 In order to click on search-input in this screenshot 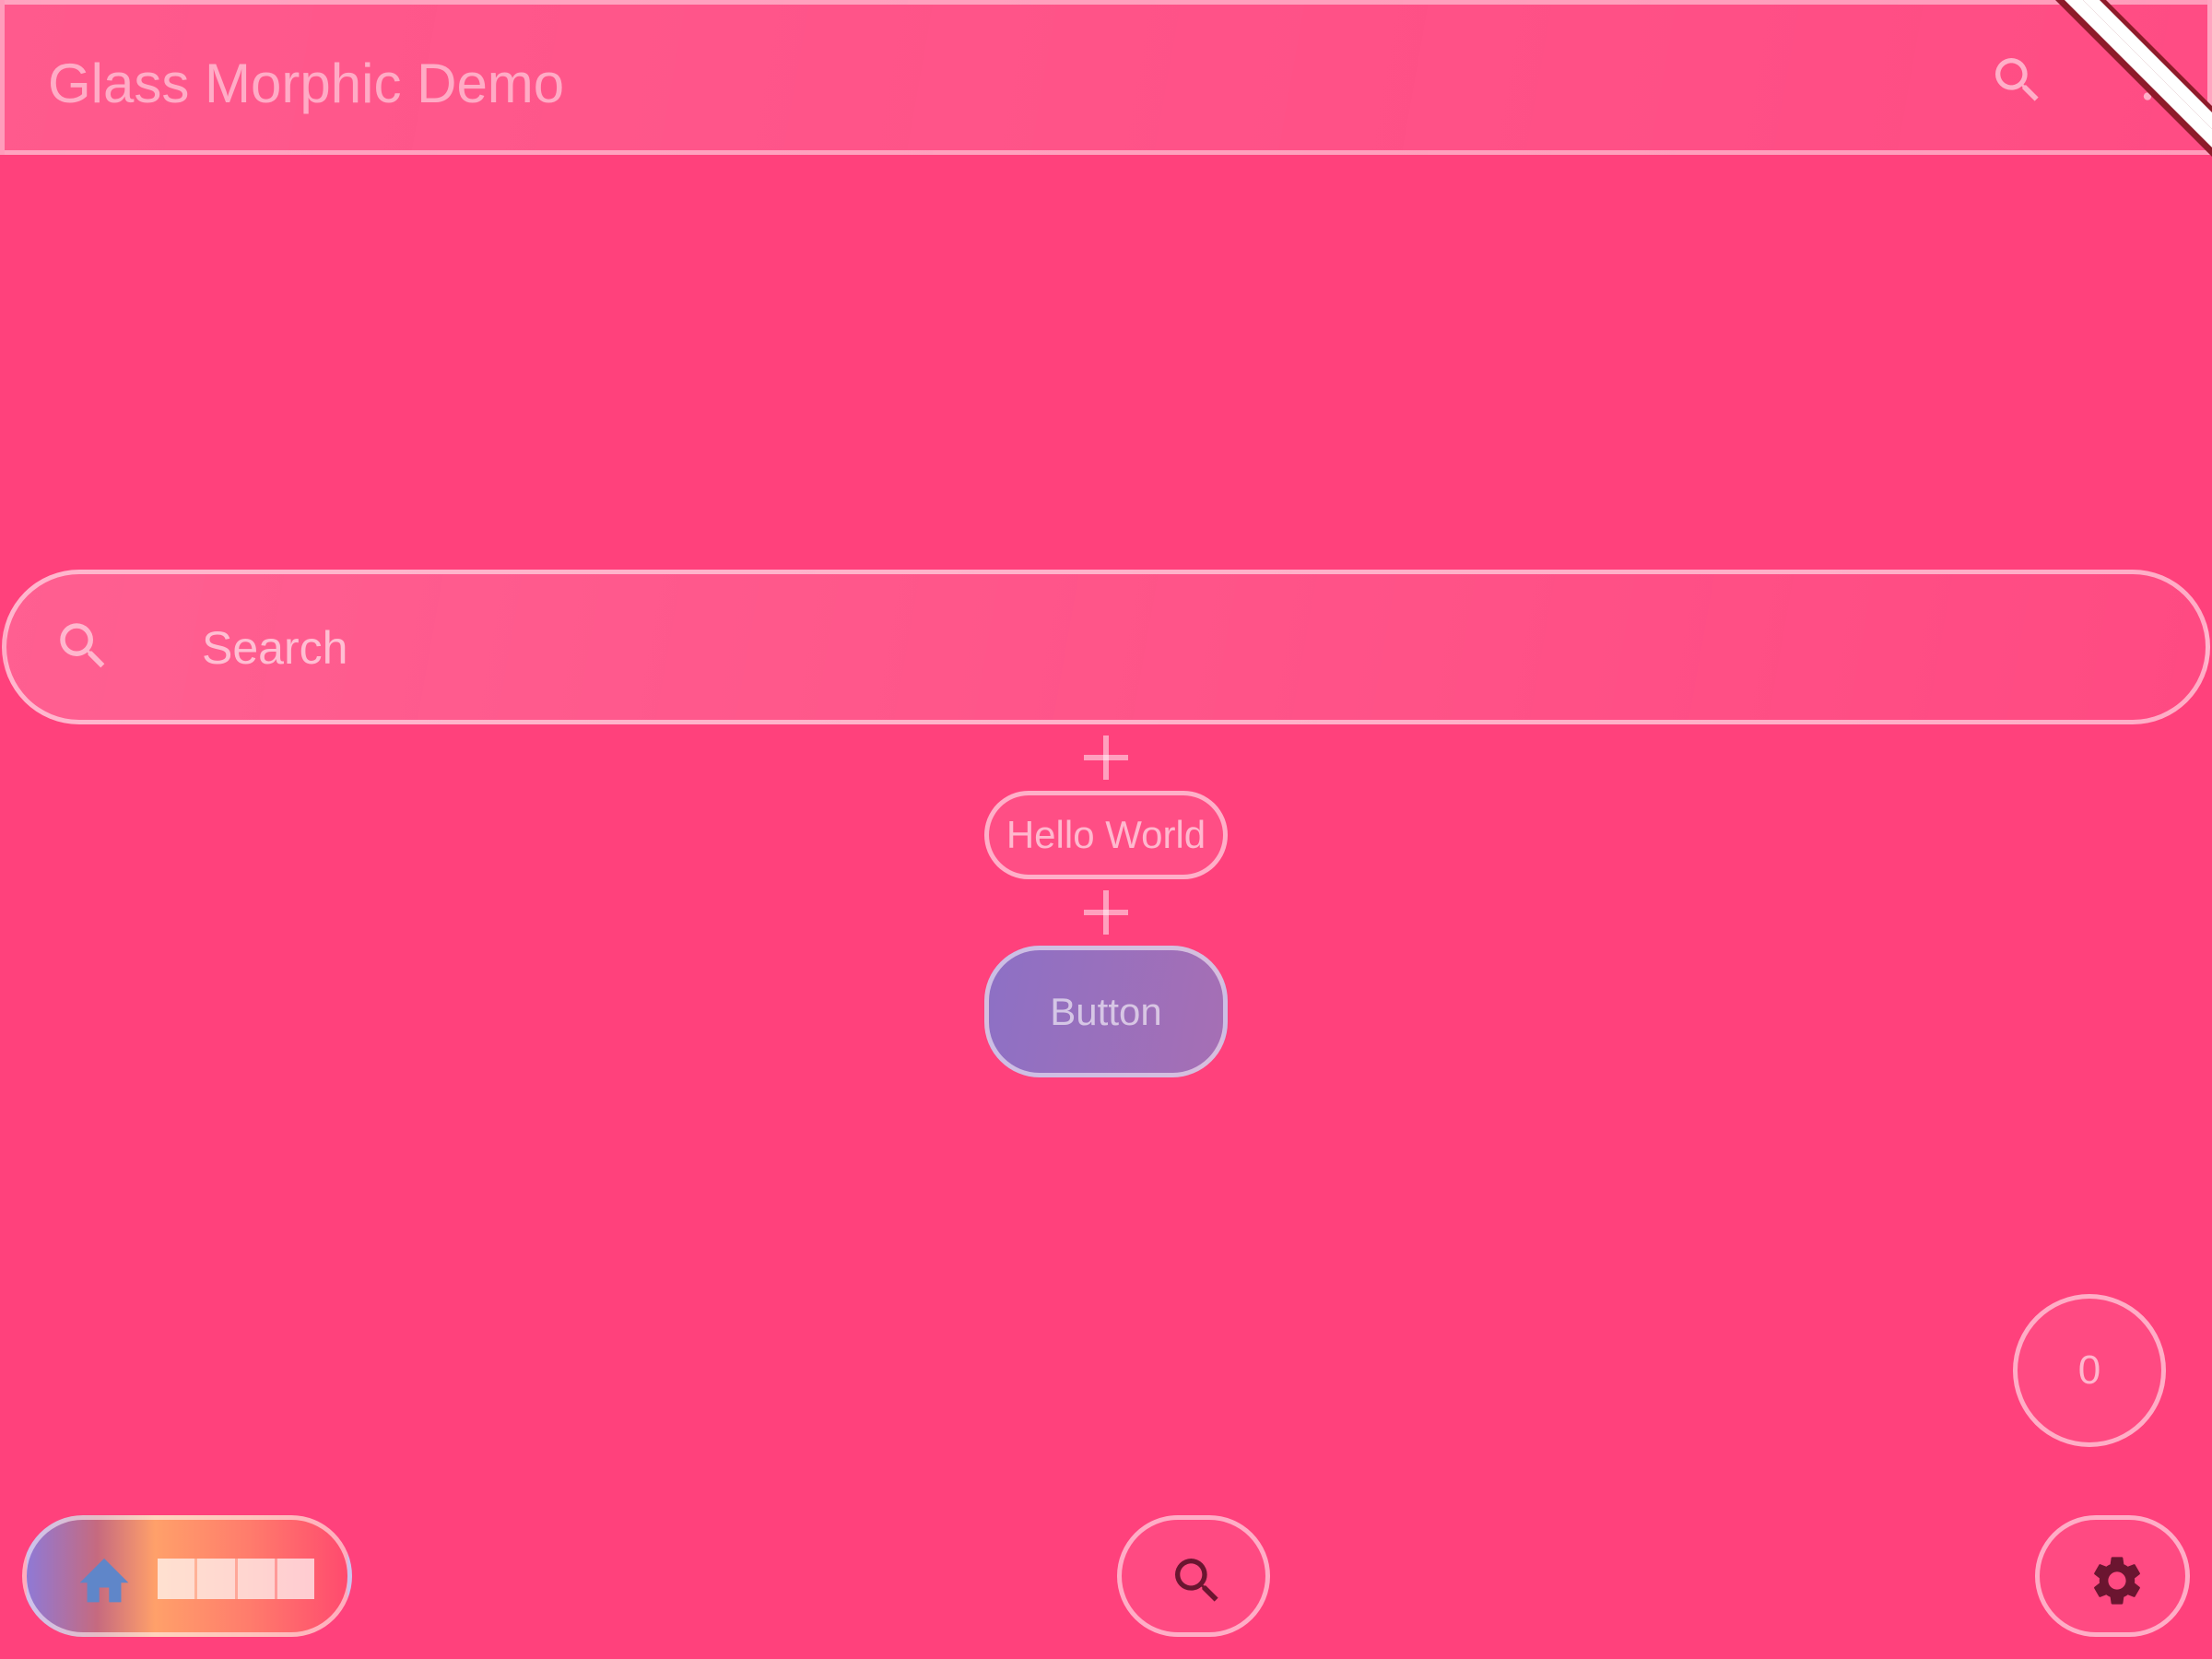, I will do `click(1168, 648)`.